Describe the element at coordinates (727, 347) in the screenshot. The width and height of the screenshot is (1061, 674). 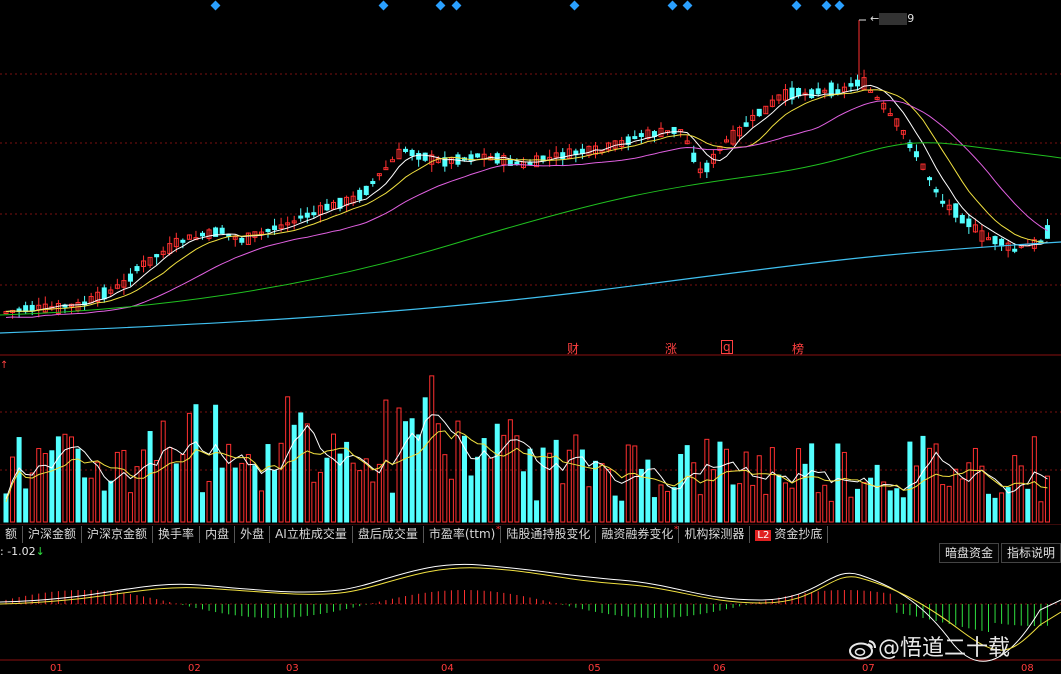
I see `event-q: q` at that location.